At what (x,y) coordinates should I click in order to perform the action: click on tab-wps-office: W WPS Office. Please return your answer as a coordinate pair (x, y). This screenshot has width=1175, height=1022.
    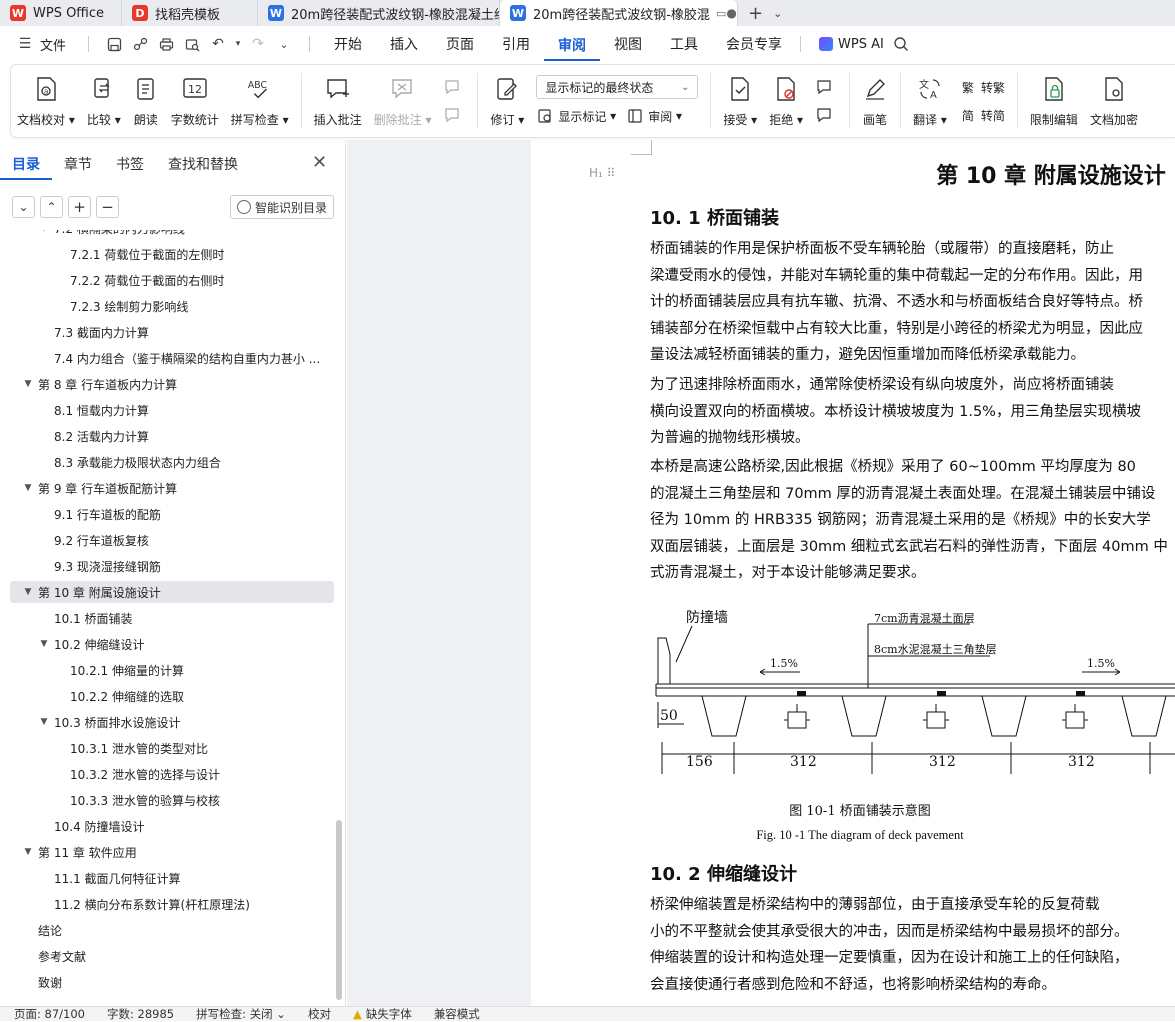
    Looking at the image, I should click on (61, 13).